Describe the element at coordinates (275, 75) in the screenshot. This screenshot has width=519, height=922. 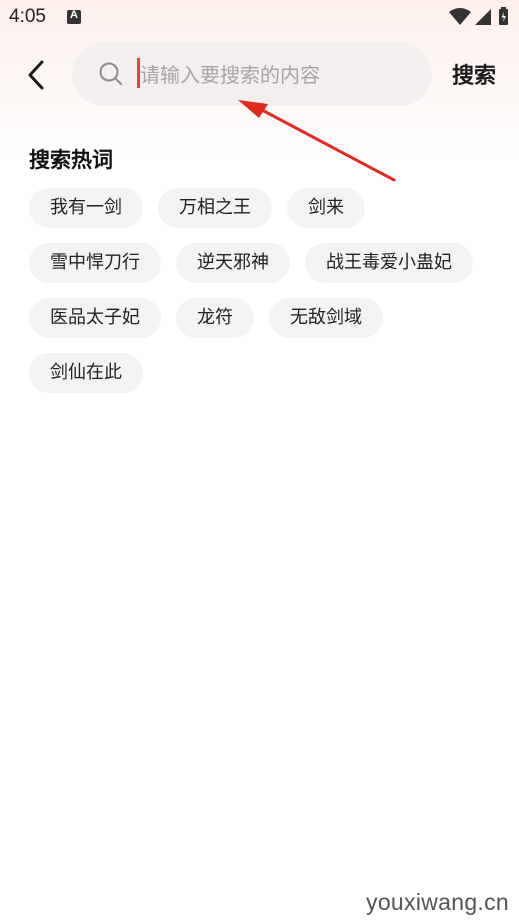
I see `search-input` at that location.